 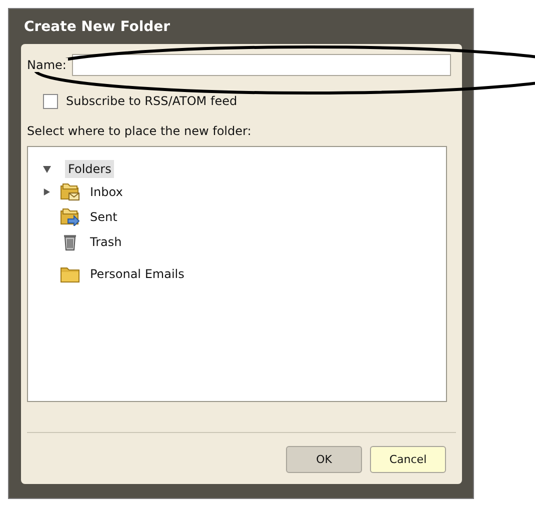 What do you see at coordinates (137, 273) in the screenshot?
I see `tree-item: Personal Emails` at bounding box center [137, 273].